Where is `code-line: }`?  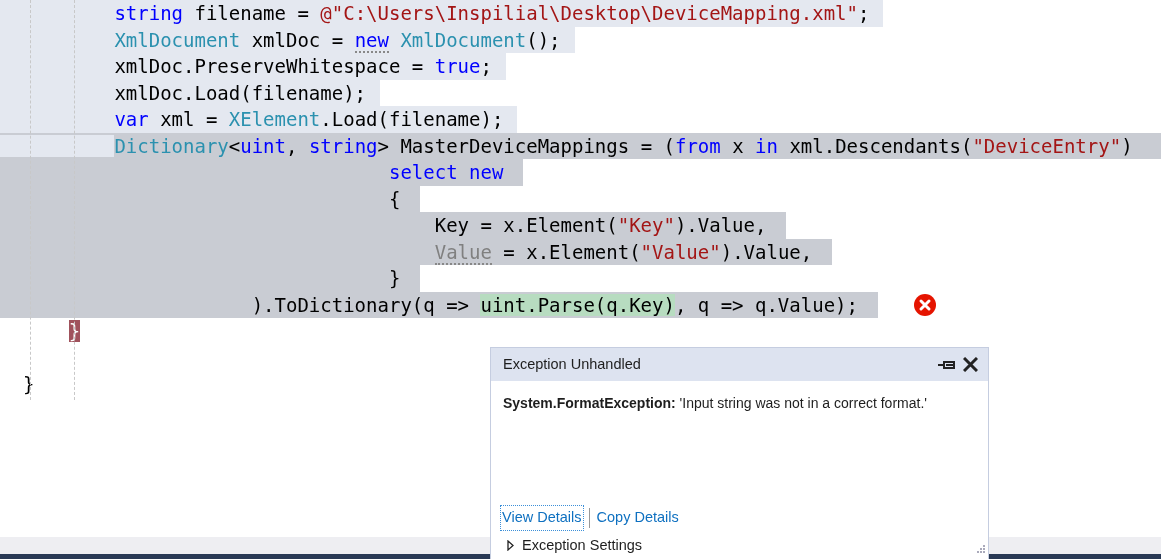
code-line: } is located at coordinates (28, 384).